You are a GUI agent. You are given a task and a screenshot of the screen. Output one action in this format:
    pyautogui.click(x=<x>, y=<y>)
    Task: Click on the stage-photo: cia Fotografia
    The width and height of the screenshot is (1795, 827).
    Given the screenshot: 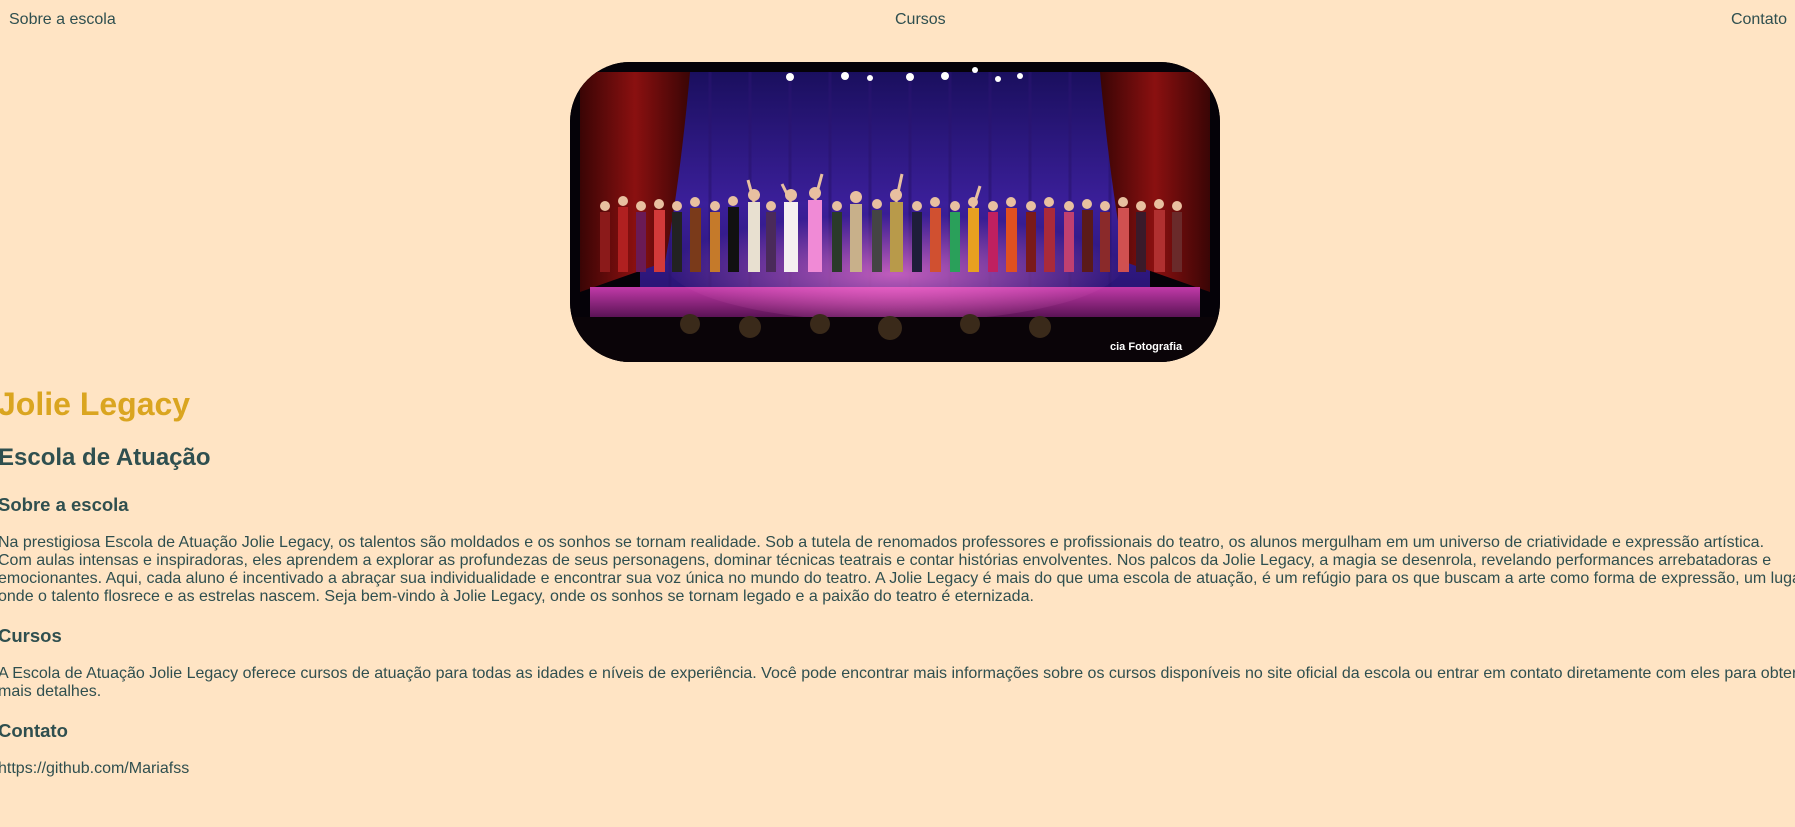 What is the action you would take?
    pyautogui.click(x=895, y=212)
    